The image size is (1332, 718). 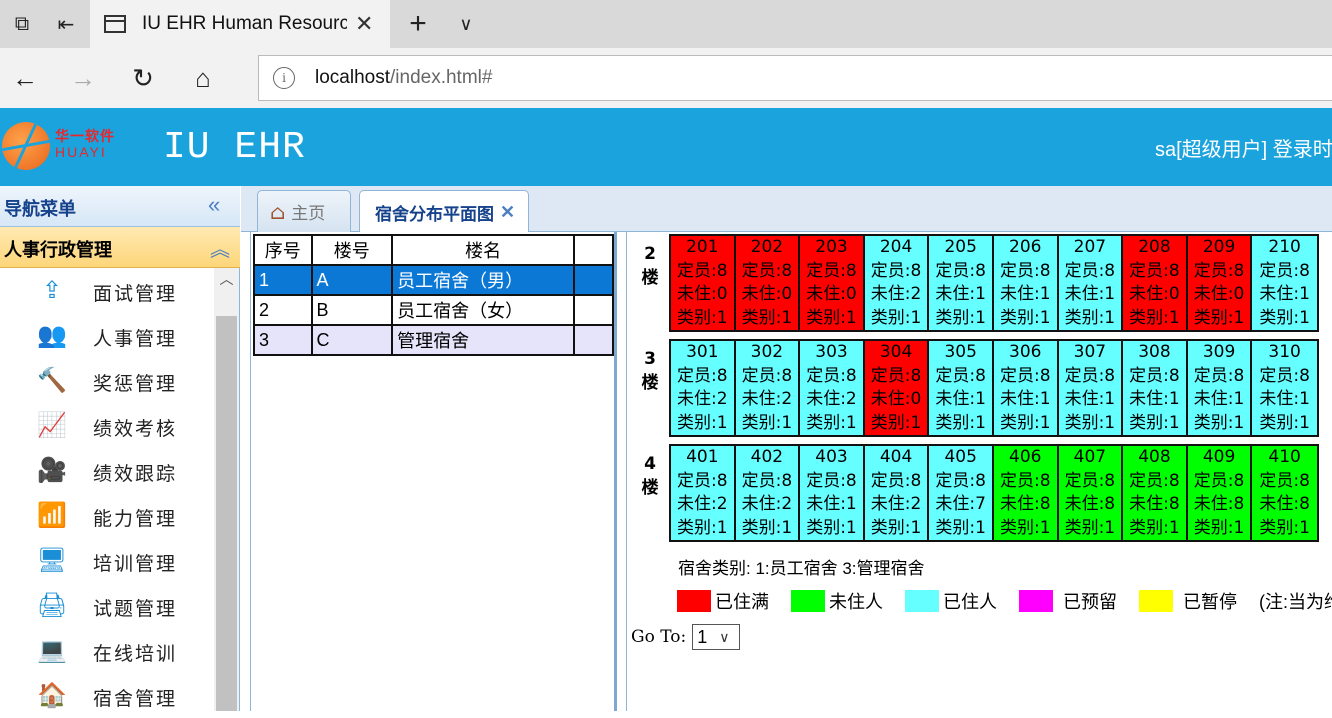 What do you see at coordinates (897, 283) in the screenshot?
I see `room-cell: 204 定员:8 未住:2 类别:1` at bounding box center [897, 283].